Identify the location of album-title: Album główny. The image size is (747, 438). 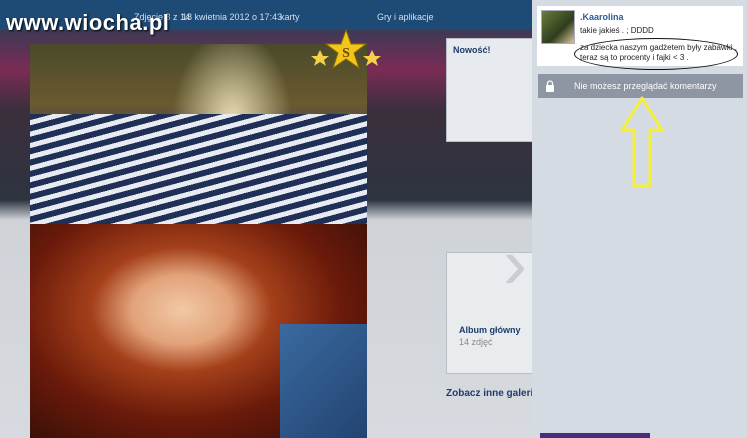
(490, 330).